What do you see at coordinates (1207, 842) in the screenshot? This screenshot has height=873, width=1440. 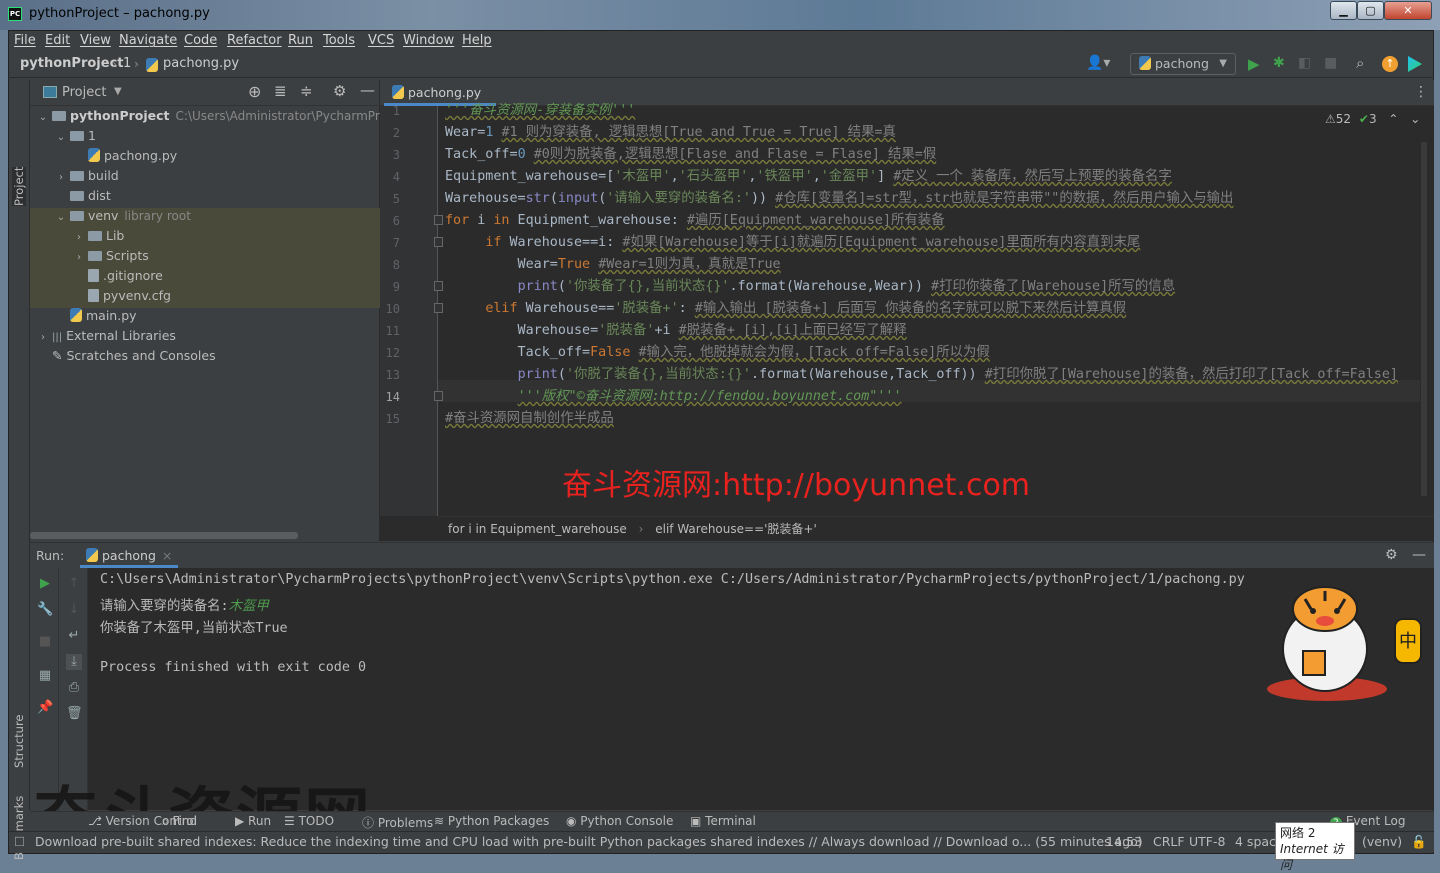 I see `file-encoding: UTF-8` at bounding box center [1207, 842].